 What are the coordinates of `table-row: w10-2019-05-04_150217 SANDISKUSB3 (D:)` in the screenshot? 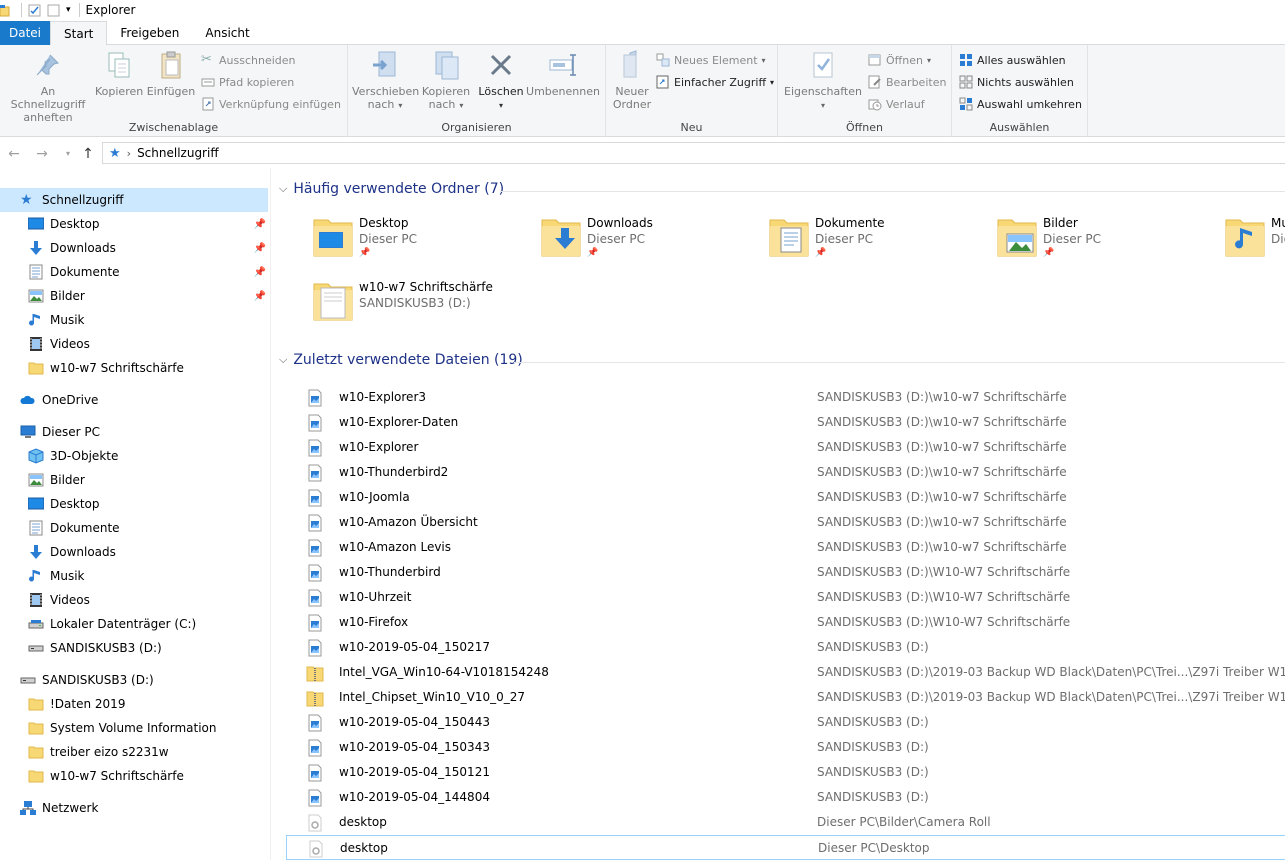 It's located at (785, 647).